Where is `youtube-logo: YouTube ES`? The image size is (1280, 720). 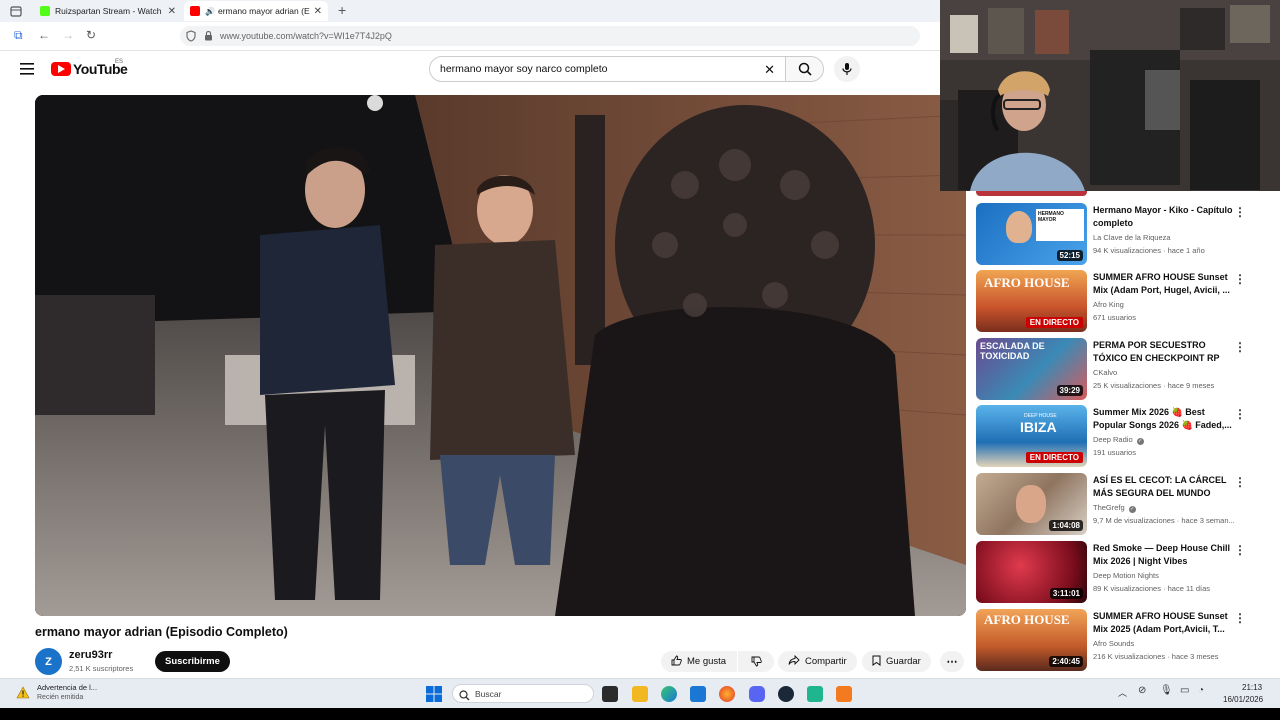
youtube-logo: YouTube ES is located at coordinates (89, 68).